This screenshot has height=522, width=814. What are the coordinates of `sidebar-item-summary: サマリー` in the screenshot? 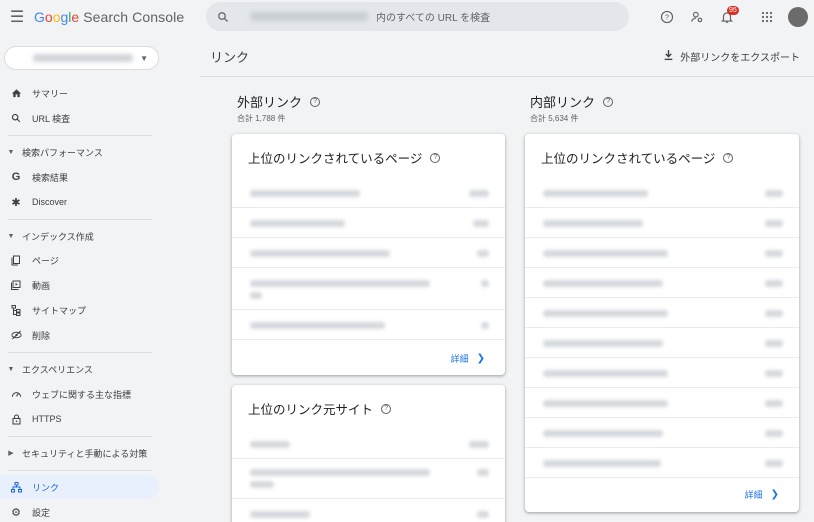 It's located at (79, 93).